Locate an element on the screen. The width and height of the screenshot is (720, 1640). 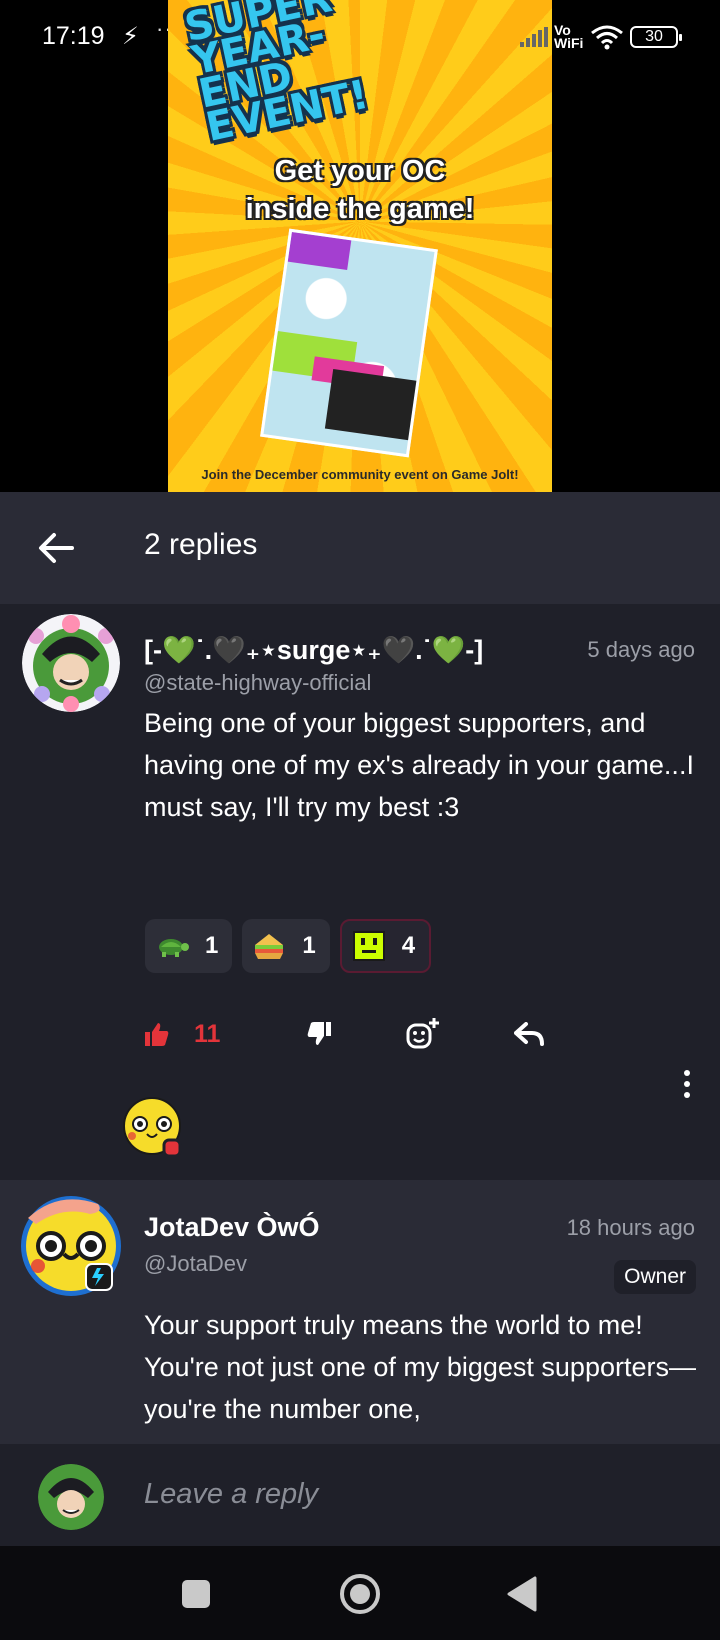
recents-button is located at coordinates (196, 1594).